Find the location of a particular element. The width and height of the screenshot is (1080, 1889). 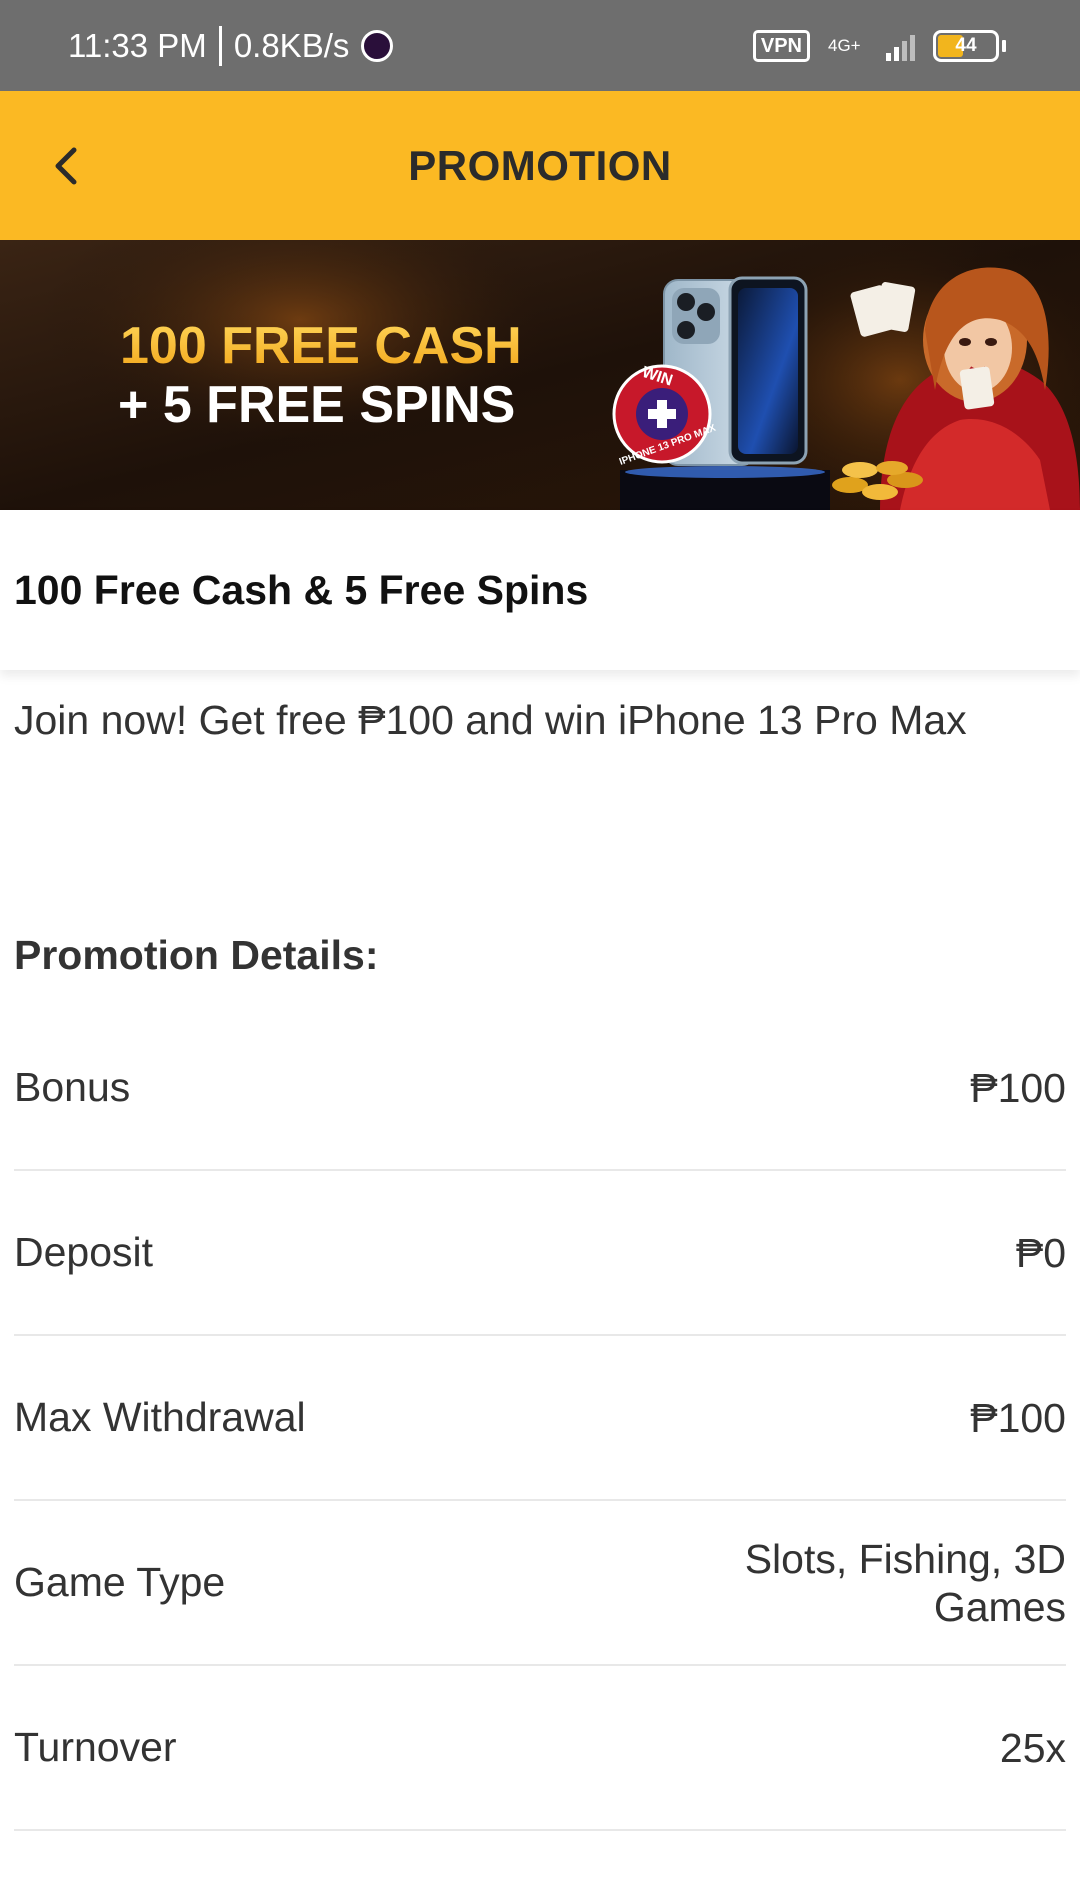

status-right: VPN 4G+ 44 is located at coordinates (879, 45).